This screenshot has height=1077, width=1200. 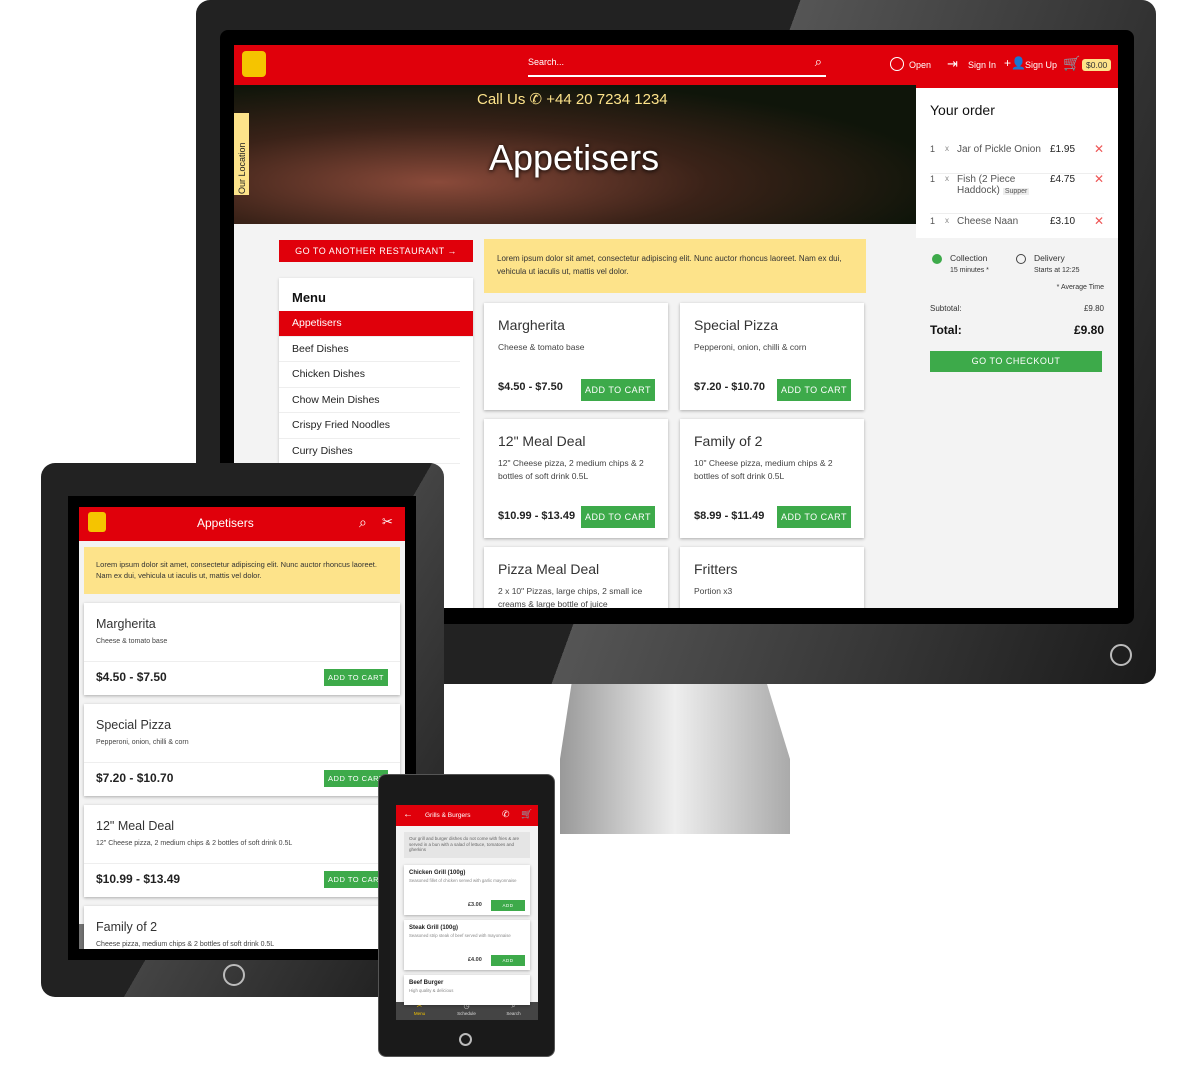 What do you see at coordinates (947, 220) in the screenshot?
I see `cart-item-times: x` at bounding box center [947, 220].